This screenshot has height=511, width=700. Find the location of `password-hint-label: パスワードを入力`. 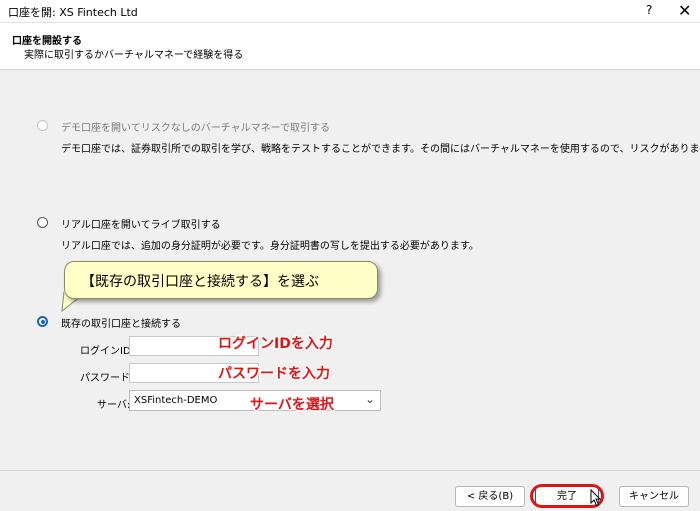

password-hint-label: パスワードを入力 is located at coordinates (274, 374).